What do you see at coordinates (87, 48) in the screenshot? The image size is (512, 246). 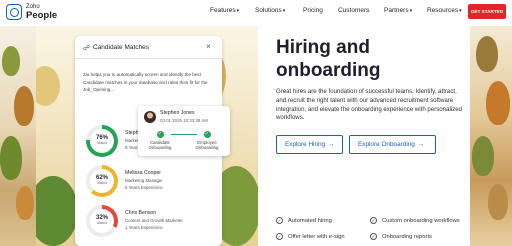 I see `zia-icon: ☍` at bounding box center [87, 48].